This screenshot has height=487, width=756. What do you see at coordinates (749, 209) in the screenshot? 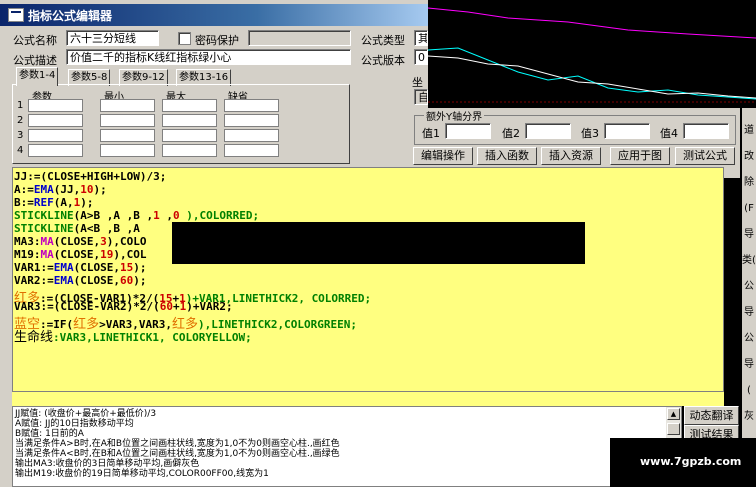
I see `edge-label: (F` at bounding box center [749, 209].